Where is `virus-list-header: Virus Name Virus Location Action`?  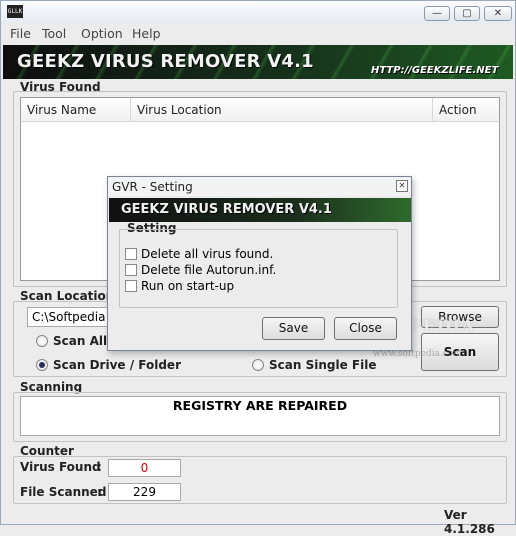
virus-list-header: Virus Name Virus Location Action is located at coordinates (260, 110).